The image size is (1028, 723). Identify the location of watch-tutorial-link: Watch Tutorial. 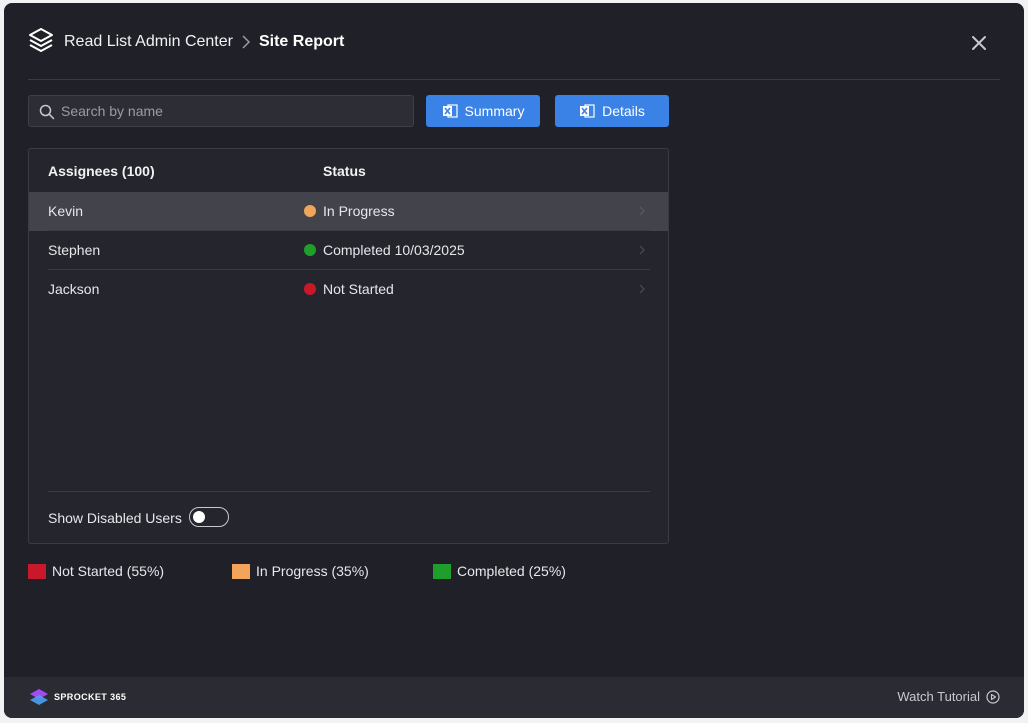
(948, 696).